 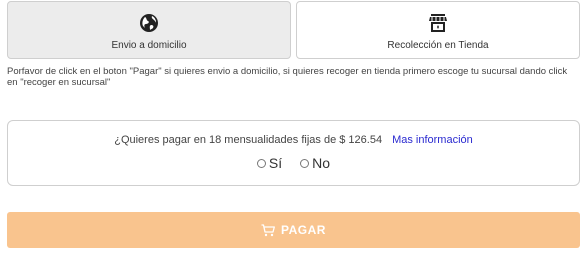 What do you see at coordinates (305, 163) in the screenshot?
I see `radio-no-circle` at bounding box center [305, 163].